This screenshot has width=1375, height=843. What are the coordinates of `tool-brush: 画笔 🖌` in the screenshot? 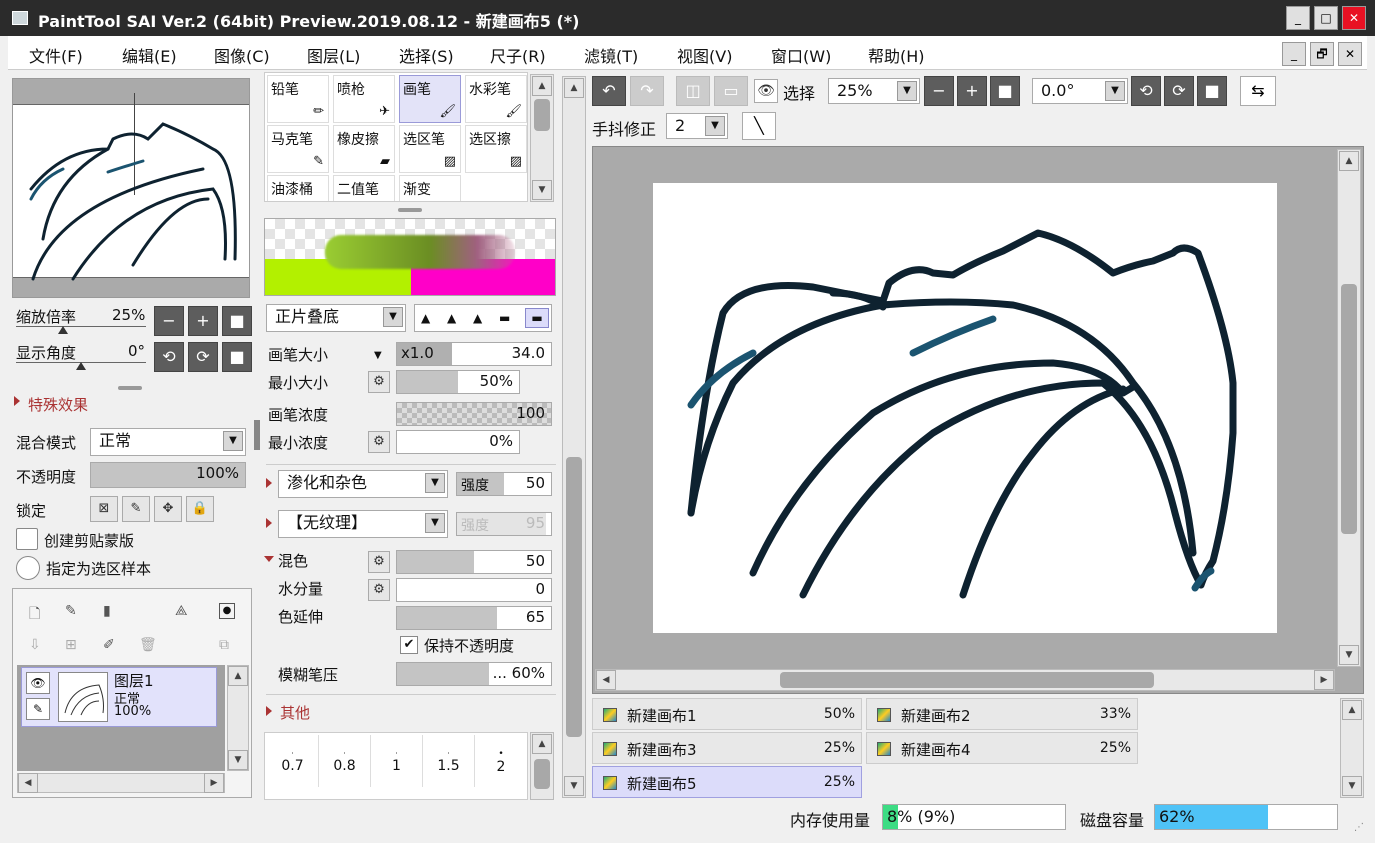 It's located at (430, 99).